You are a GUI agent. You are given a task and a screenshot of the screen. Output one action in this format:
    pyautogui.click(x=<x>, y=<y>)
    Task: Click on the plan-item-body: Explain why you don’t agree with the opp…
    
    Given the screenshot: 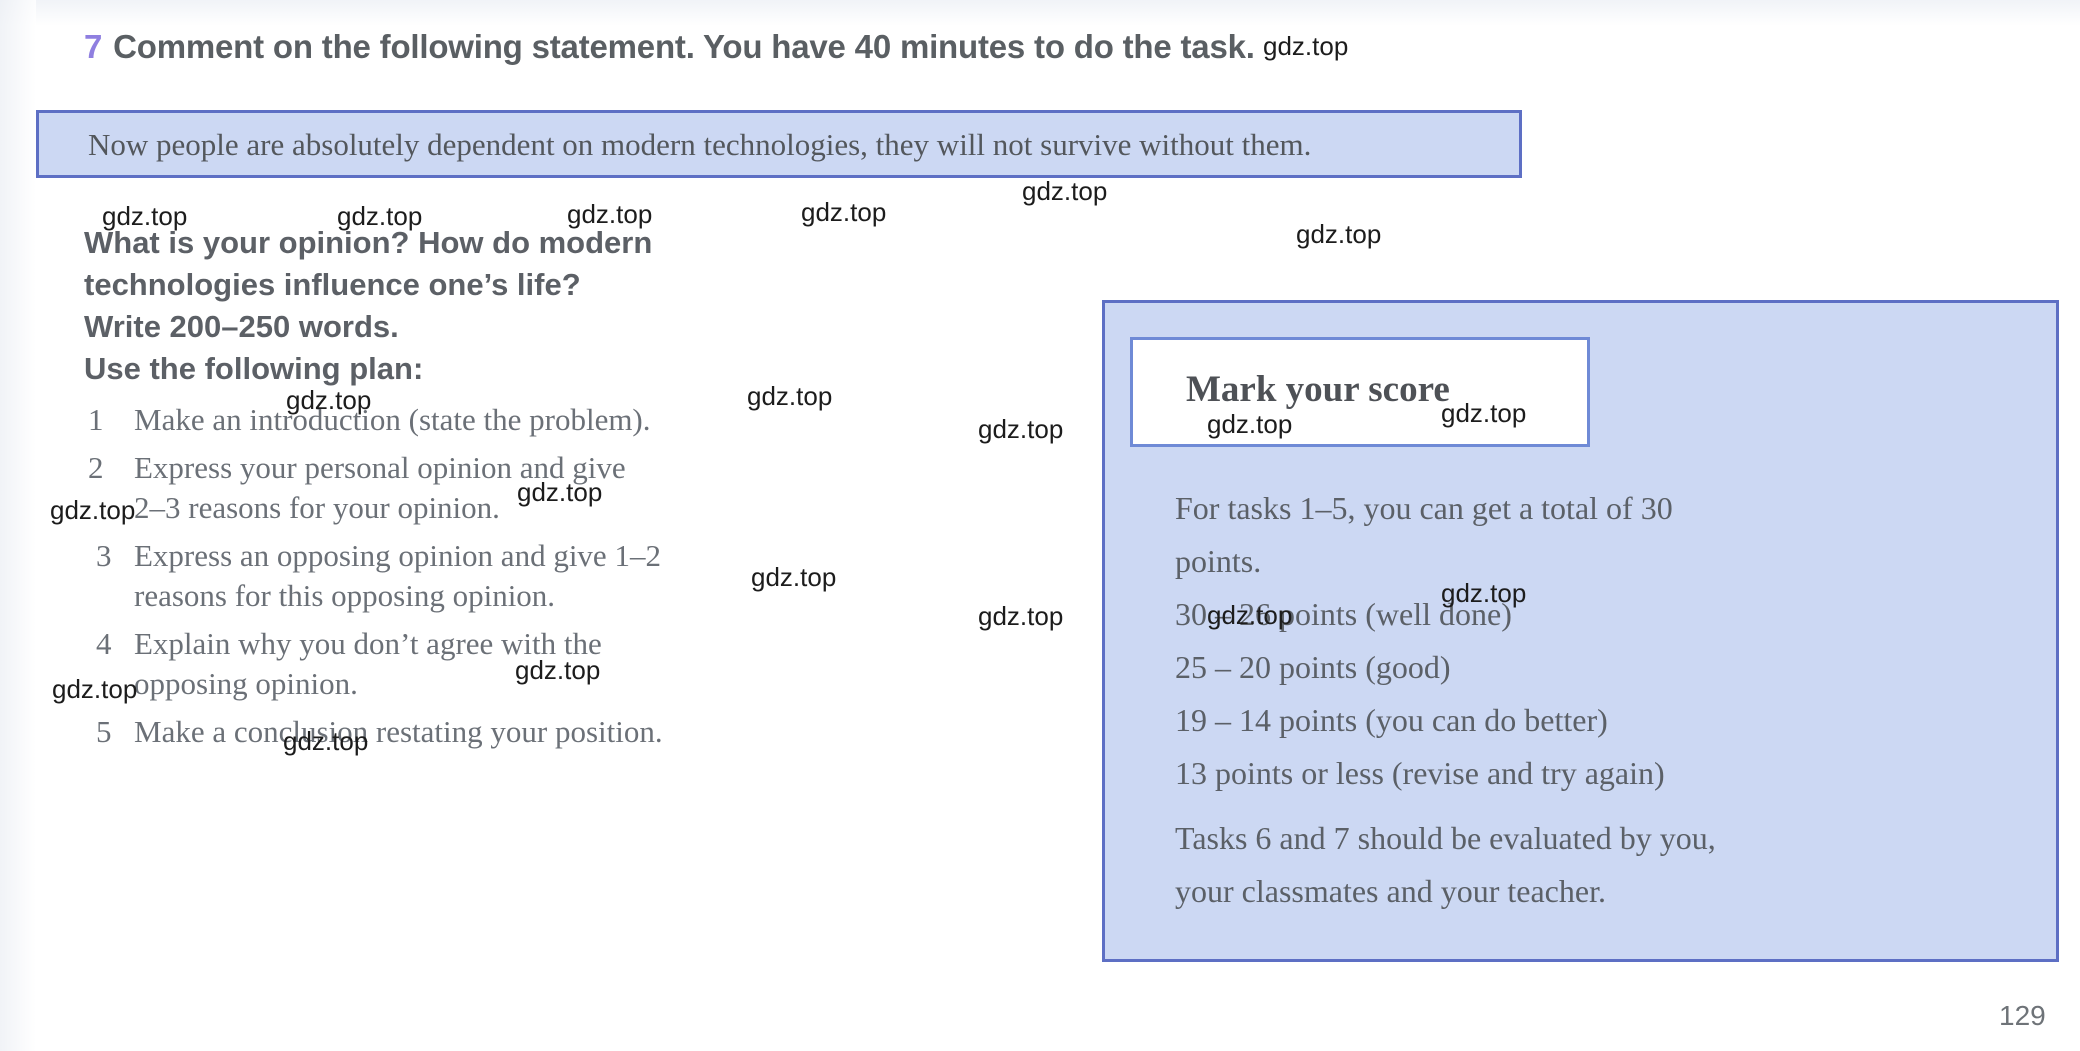 What is the action you would take?
    pyautogui.click(x=451, y=664)
    